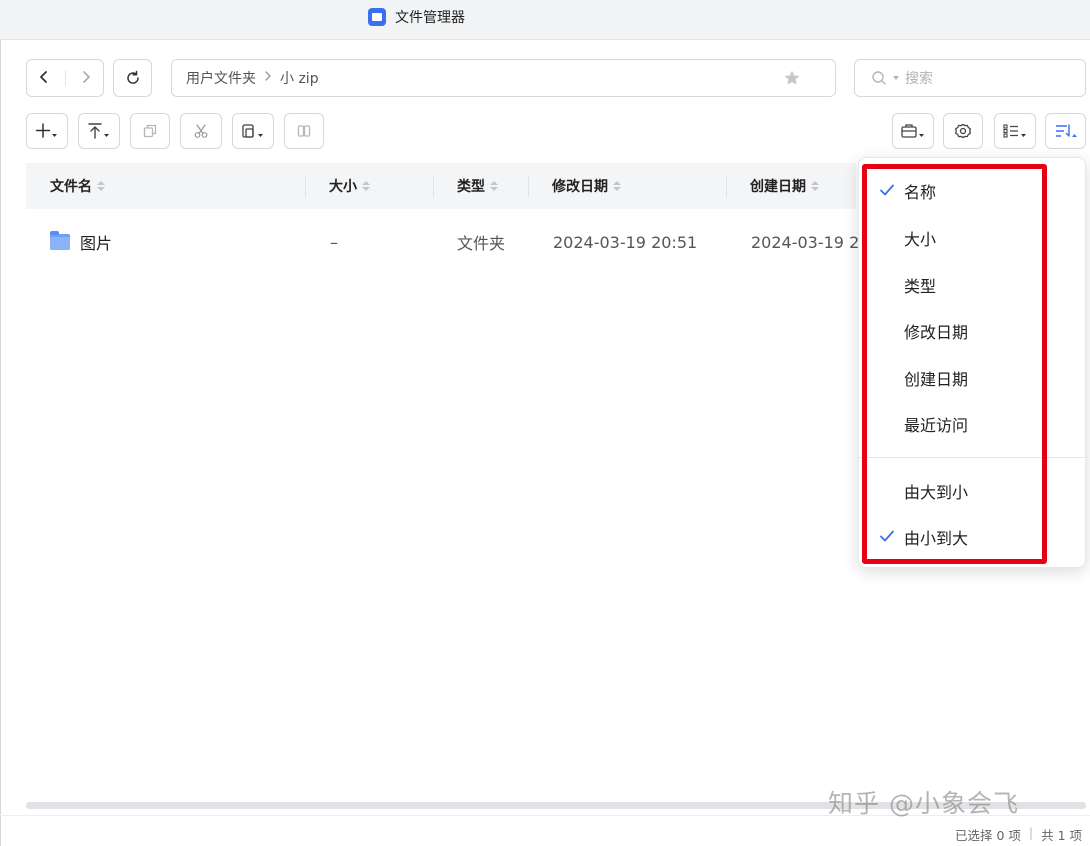  I want to click on sort-icon, so click(1066, 130).